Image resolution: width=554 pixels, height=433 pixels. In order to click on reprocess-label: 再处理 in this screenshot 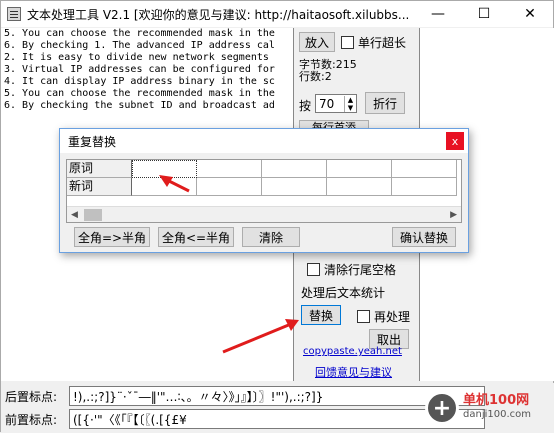, I will do `click(392, 317)`.